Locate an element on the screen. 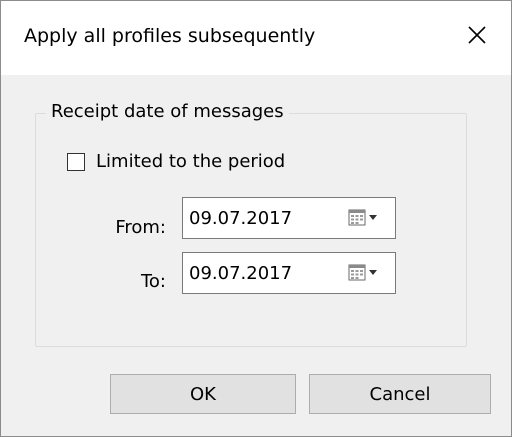 This screenshot has width=512, height=437. to-label: To: is located at coordinates (153, 281).